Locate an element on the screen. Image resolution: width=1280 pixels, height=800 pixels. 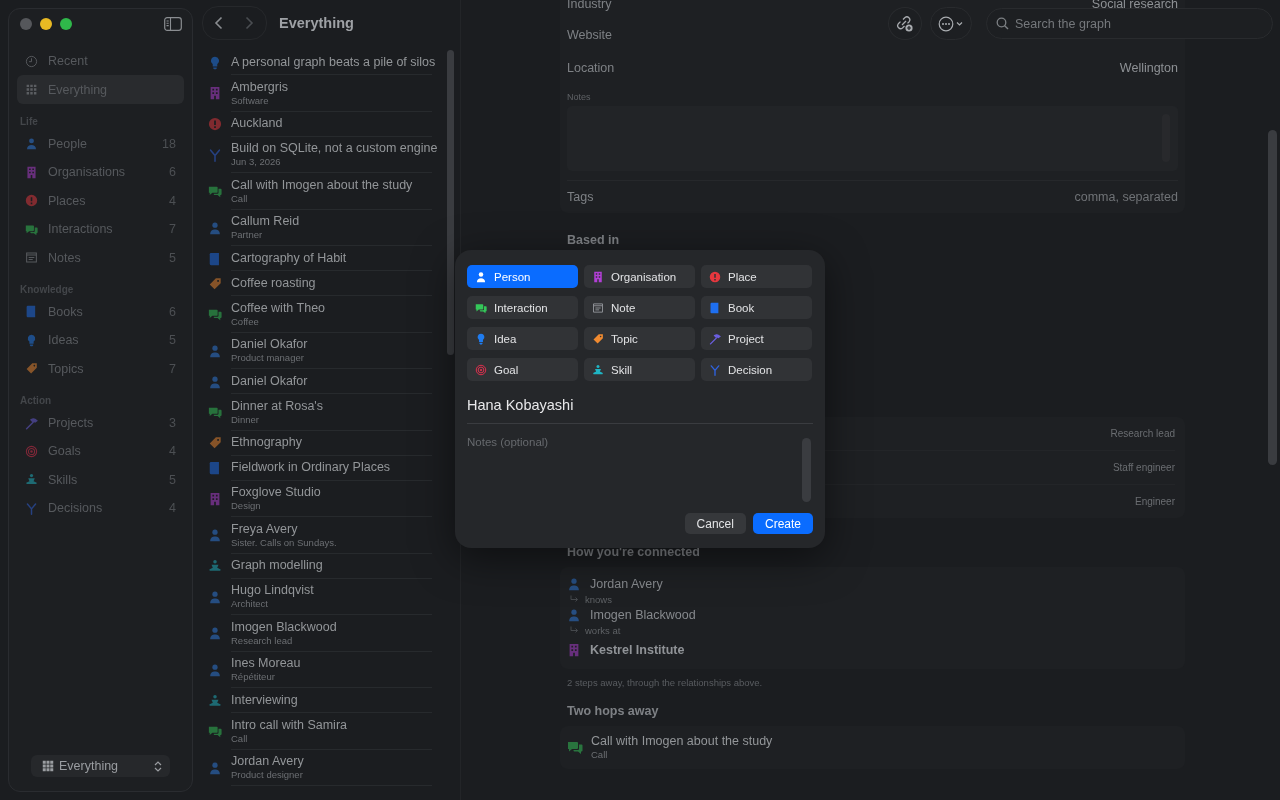
sidebar-toggle-icon is located at coordinates (173, 24).